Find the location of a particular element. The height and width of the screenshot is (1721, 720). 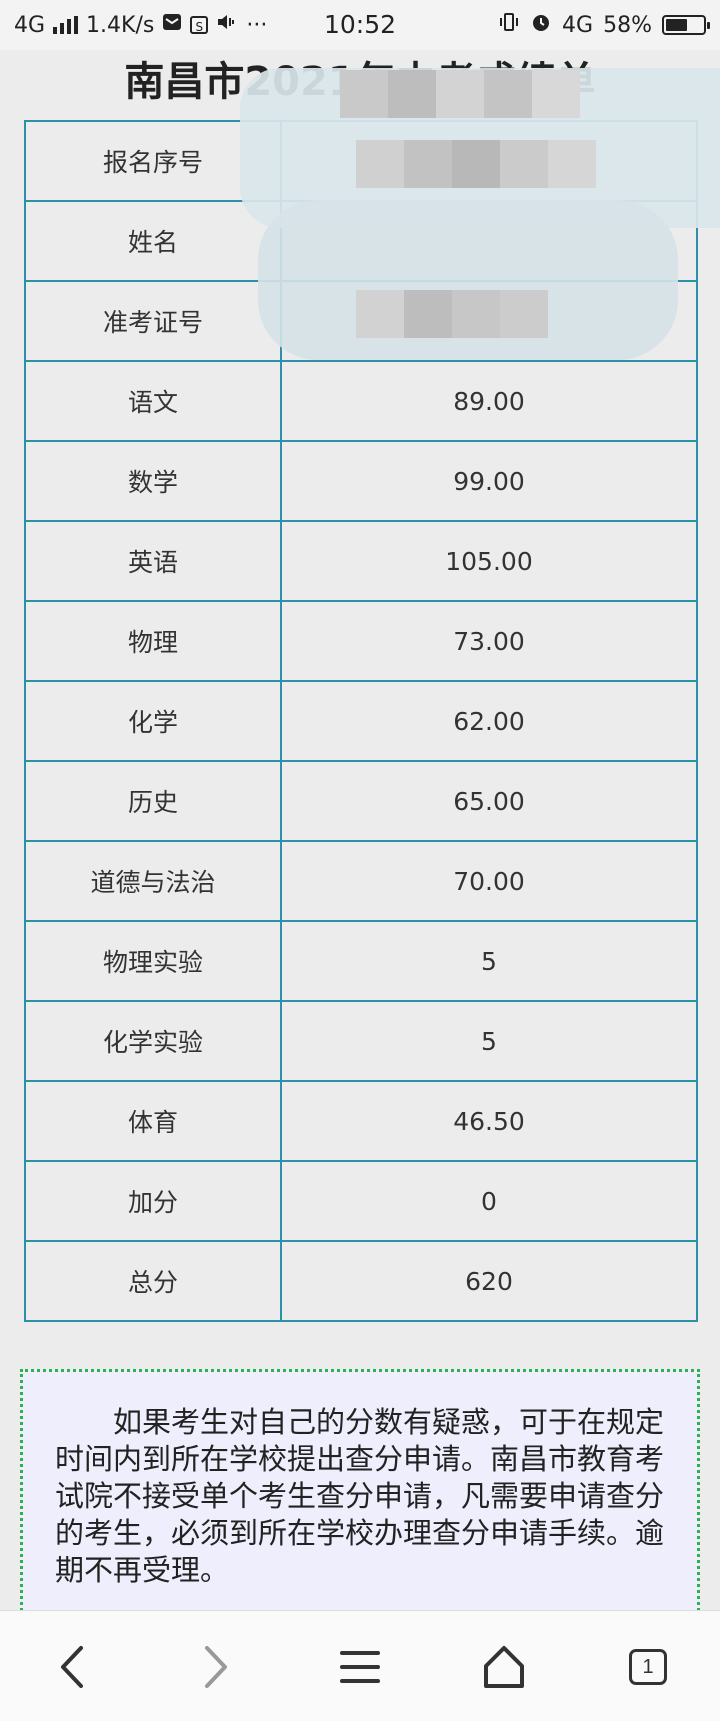

subject-cell: 物理实验 is located at coordinates (153, 961).